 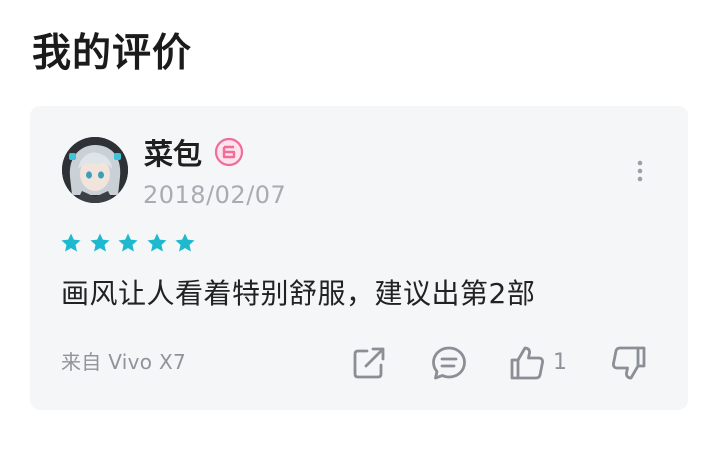 I want to click on username: 菜包, so click(x=173, y=154).